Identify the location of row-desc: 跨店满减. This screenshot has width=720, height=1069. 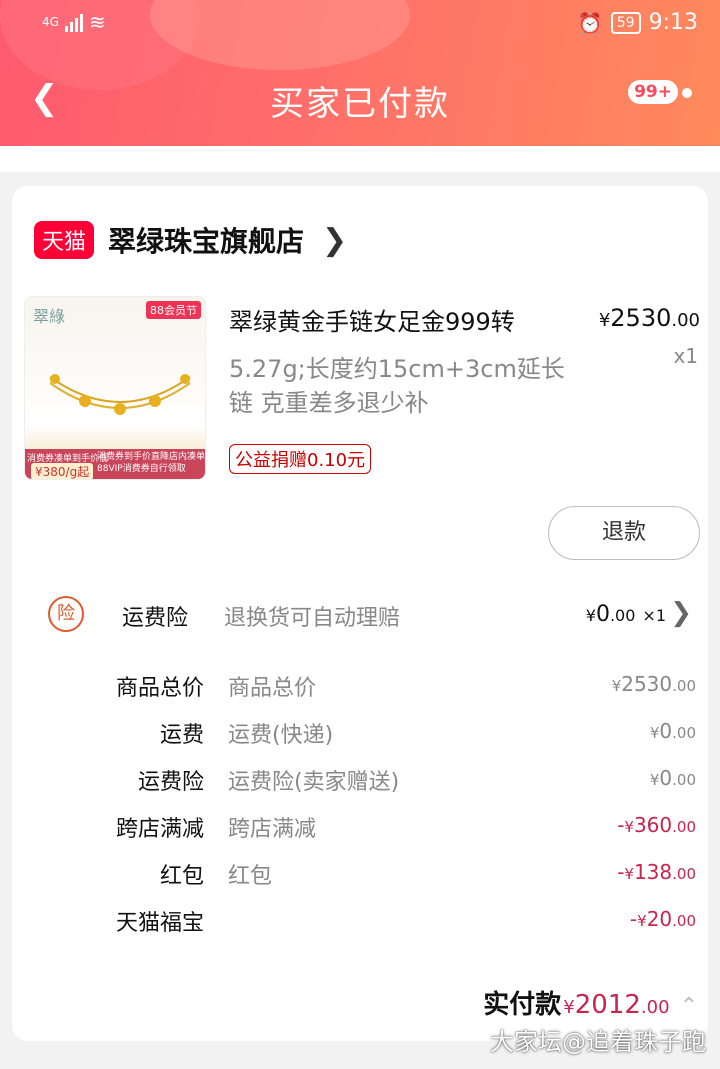
(272, 829).